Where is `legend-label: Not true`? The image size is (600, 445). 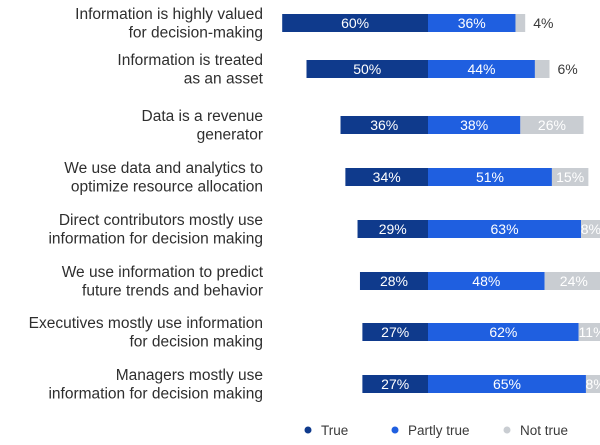
legend-label: Not true is located at coordinates (544, 430).